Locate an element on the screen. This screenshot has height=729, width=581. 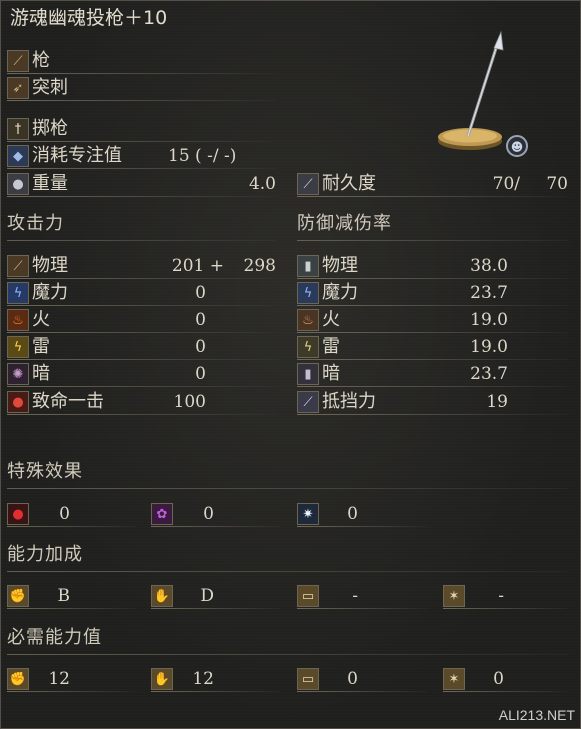
fp-value: 15 ( -/ -) is located at coordinates (202, 156).